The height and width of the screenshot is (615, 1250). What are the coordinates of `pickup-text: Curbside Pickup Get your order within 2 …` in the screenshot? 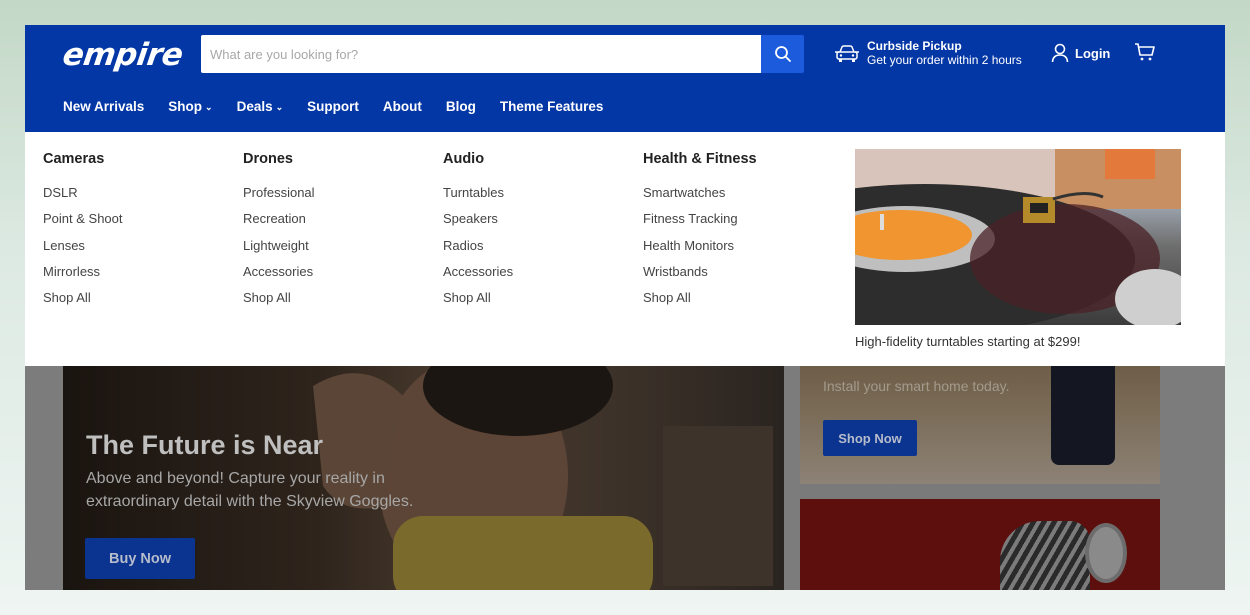 It's located at (944, 53).